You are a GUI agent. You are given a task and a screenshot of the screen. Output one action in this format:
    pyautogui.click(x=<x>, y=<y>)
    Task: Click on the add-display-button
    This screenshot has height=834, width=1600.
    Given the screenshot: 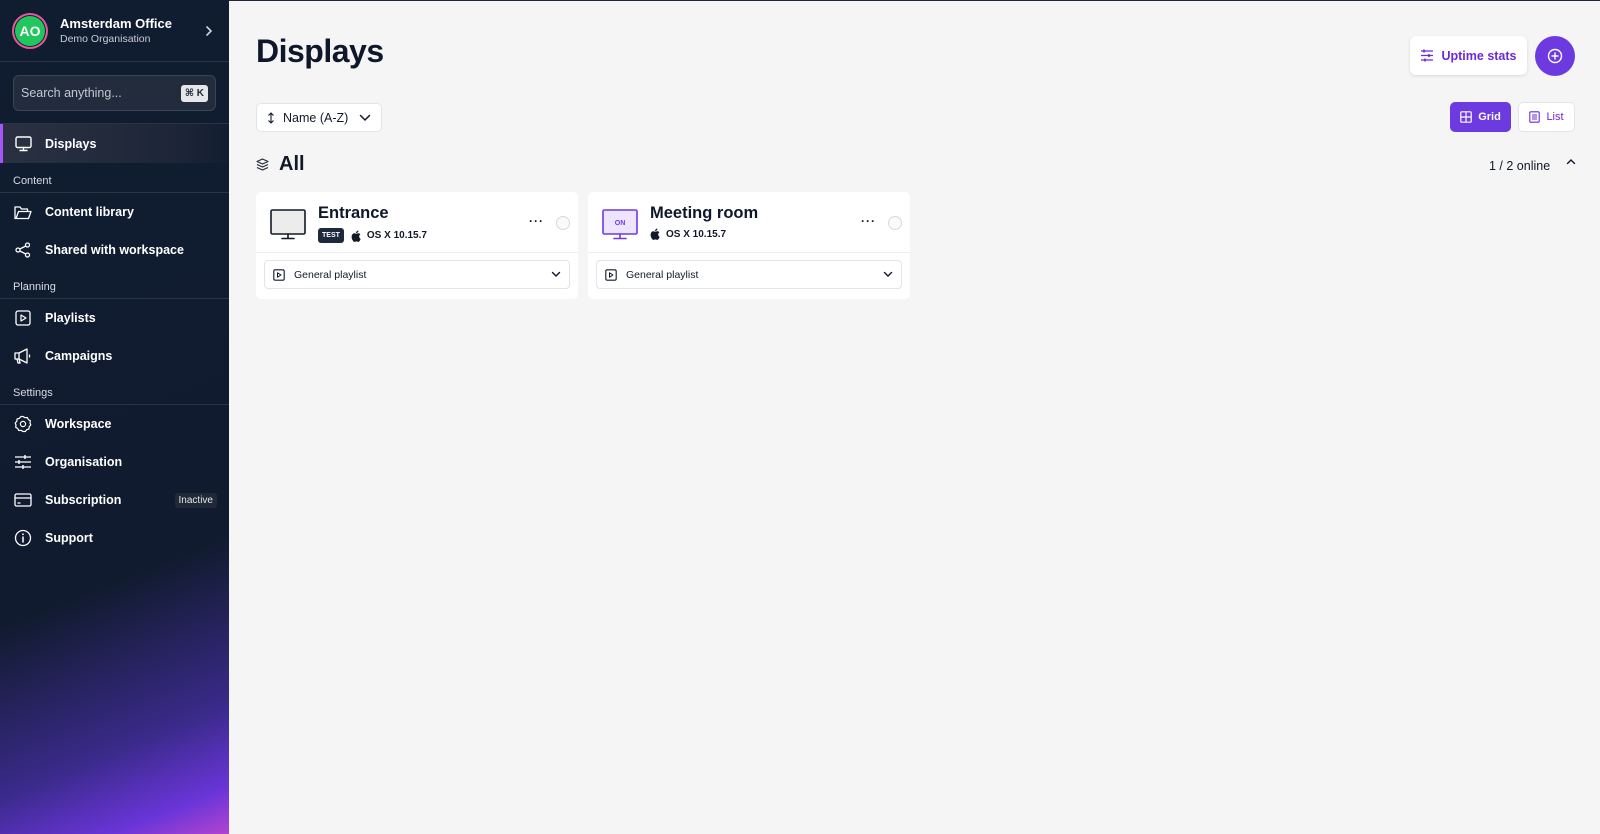 What is the action you would take?
    pyautogui.click(x=1555, y=56)
    